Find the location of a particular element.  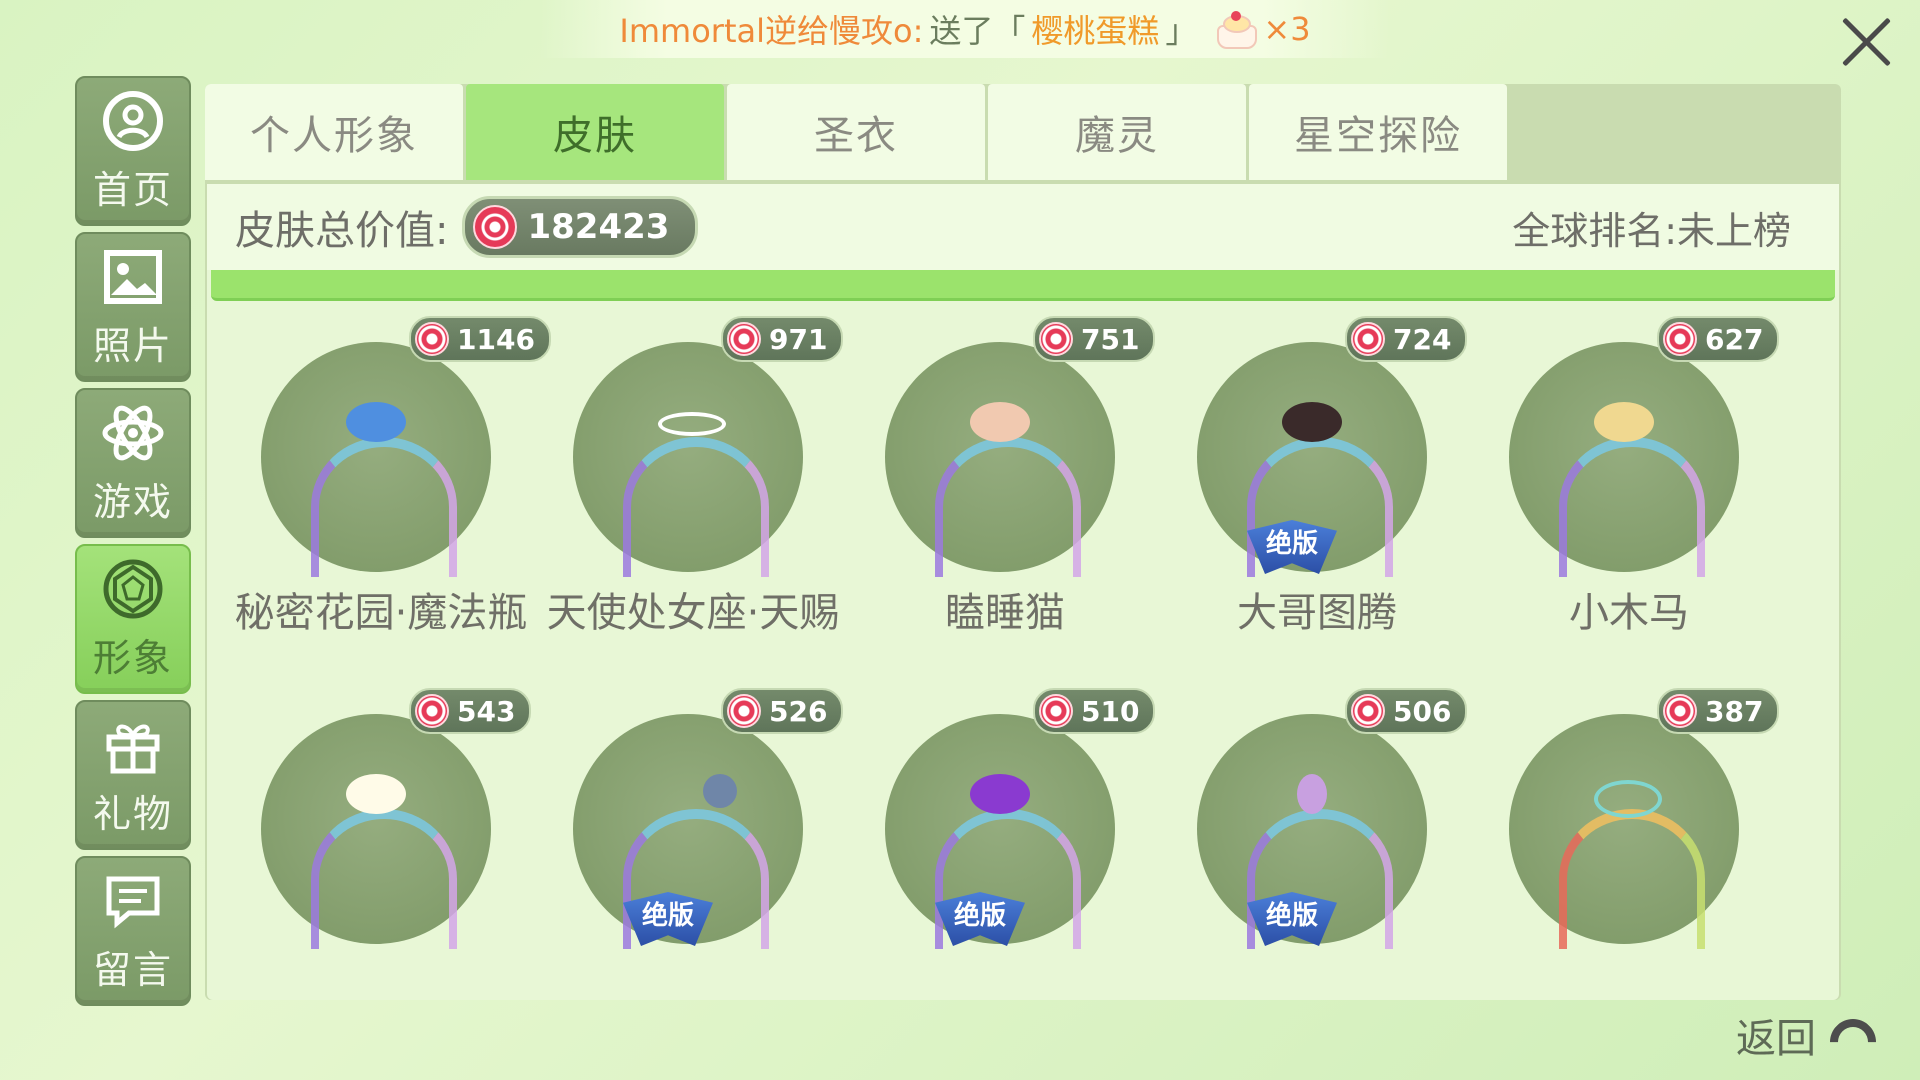

sidebar-item-home: 首页 is located at coordinates (133, 151).